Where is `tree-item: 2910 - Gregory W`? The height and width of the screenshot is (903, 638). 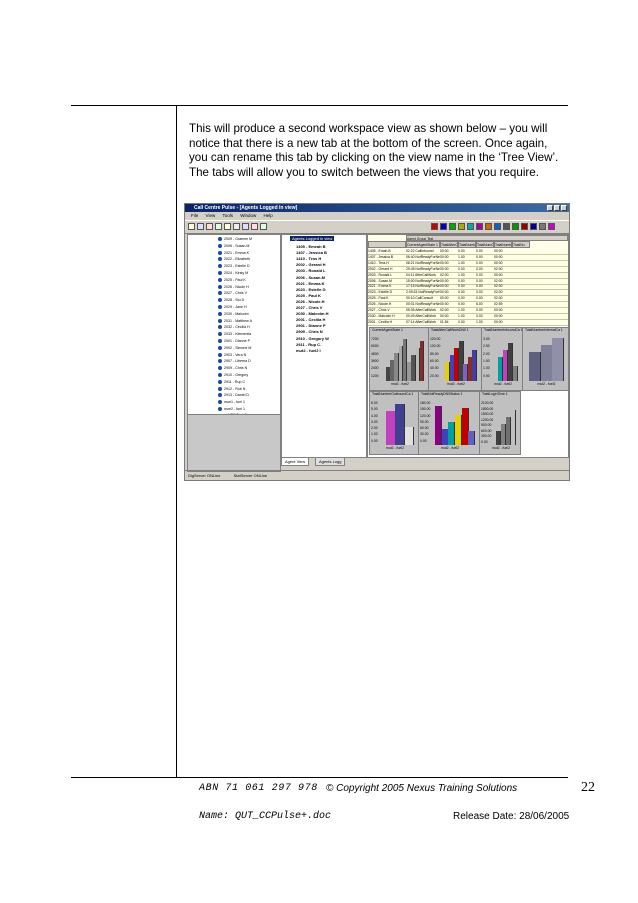
tree-item: 2910 - Gregory W is located at coordinates (312, 339).